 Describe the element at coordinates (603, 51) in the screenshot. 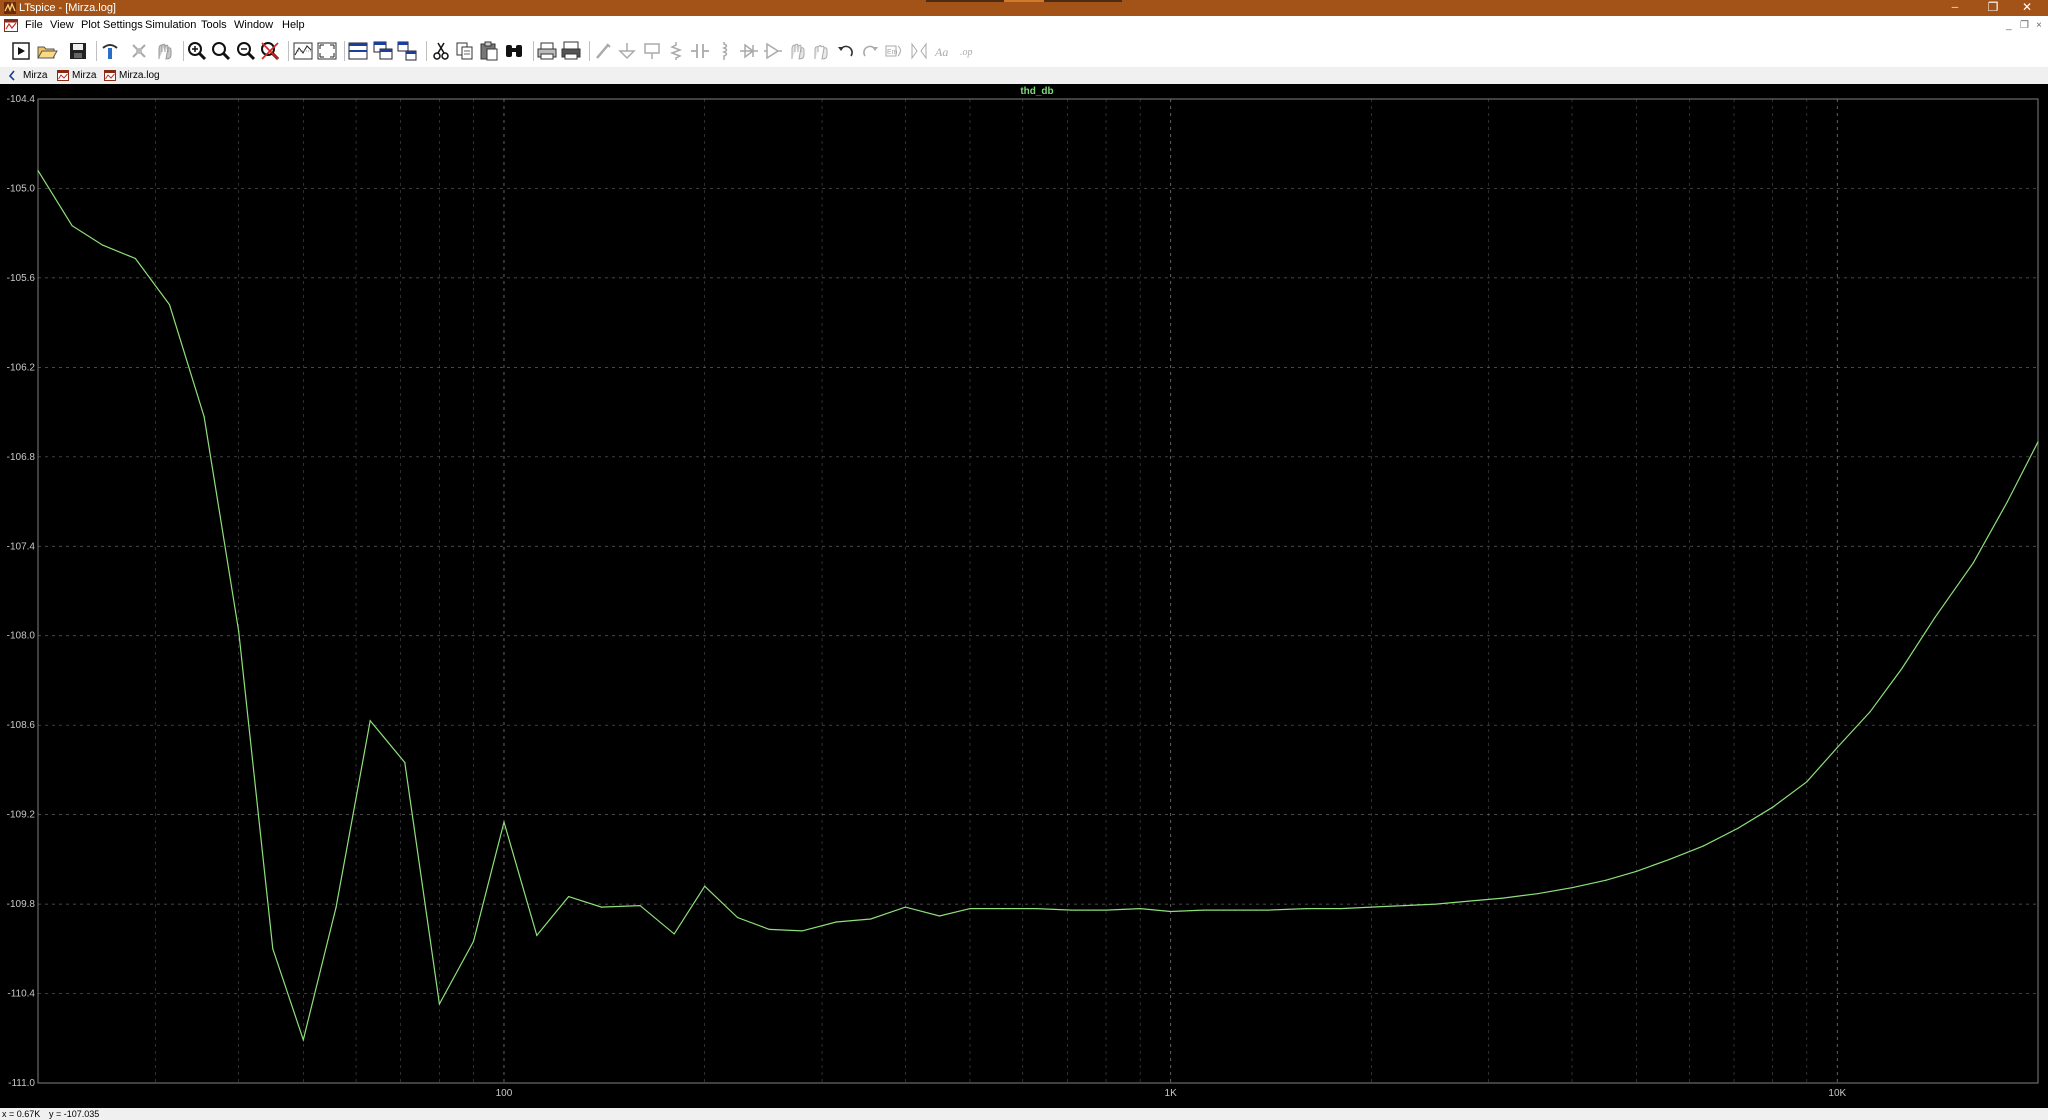

I see `wire-icon` at that location.